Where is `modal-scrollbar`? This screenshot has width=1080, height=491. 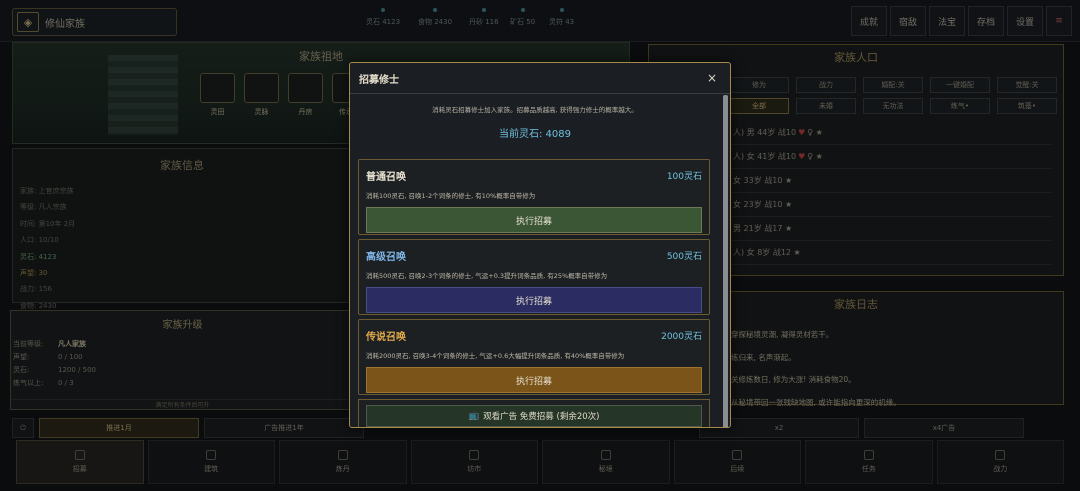
modal-scrollbar is located at coordinates (725, 261).